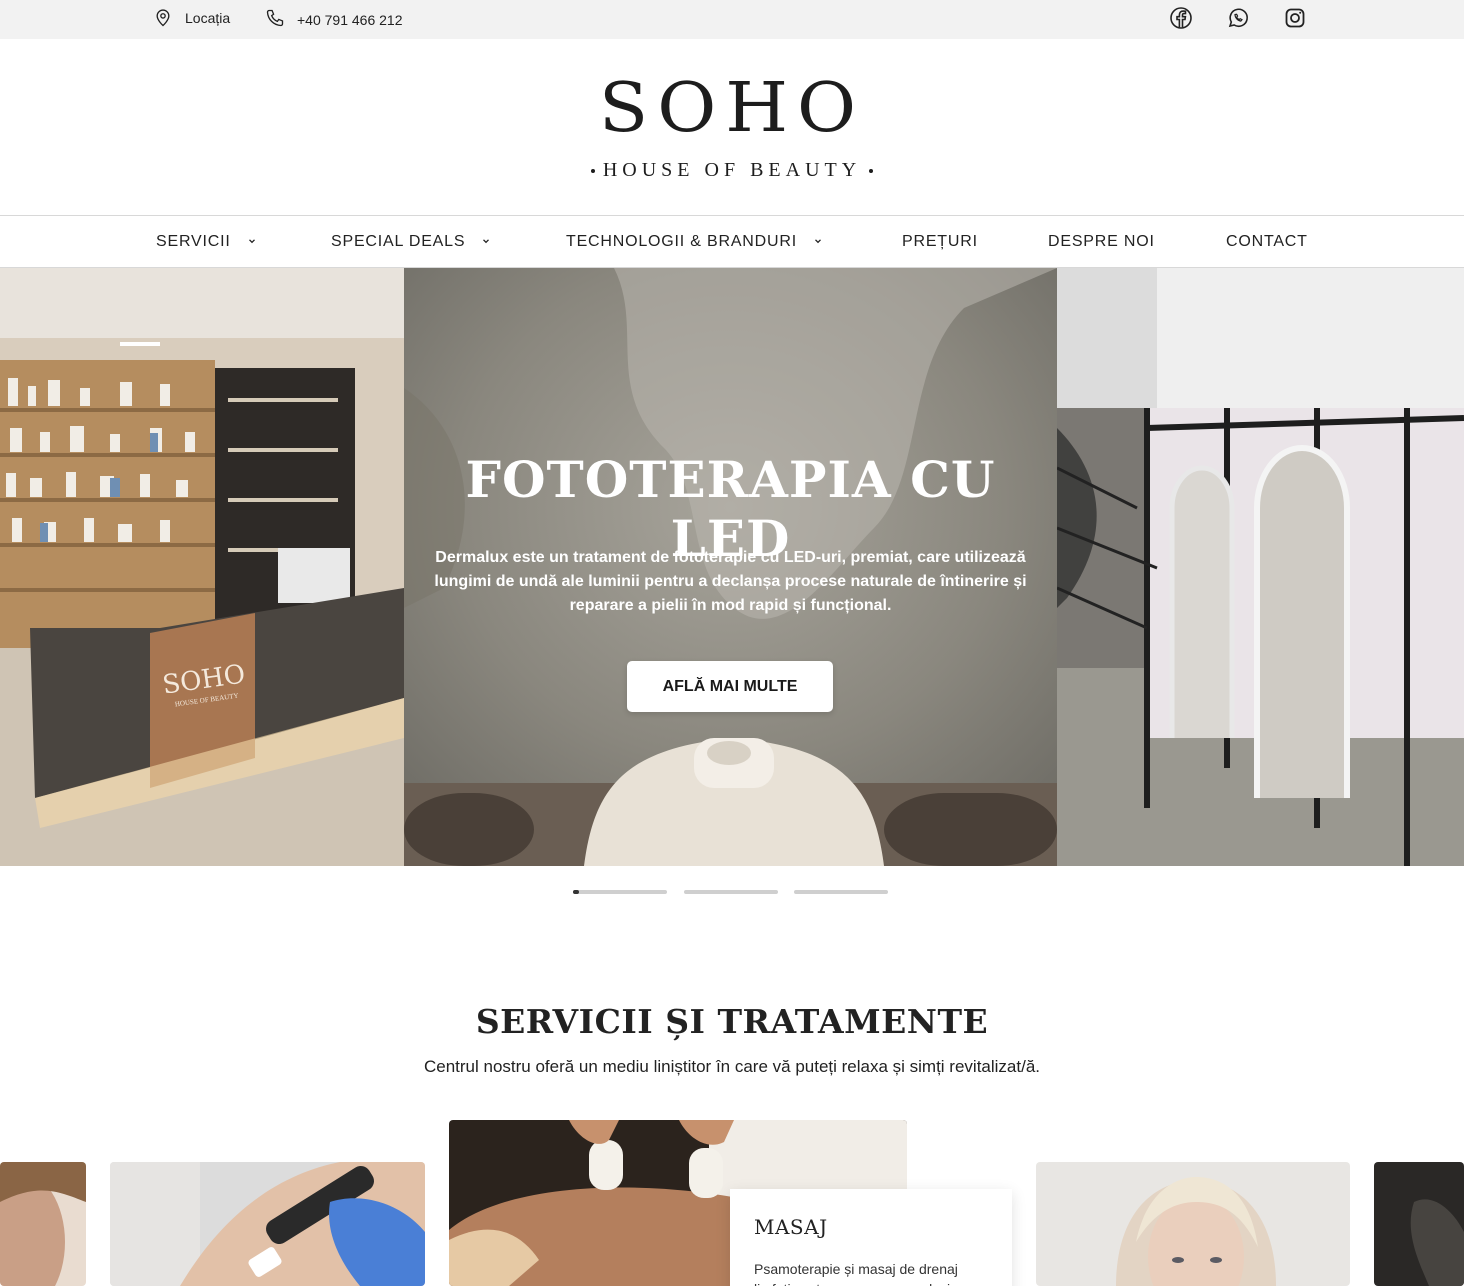 The image size is (1464, 1286). I want to click on phone-label: +40 791 466 212, so click(350, 19).